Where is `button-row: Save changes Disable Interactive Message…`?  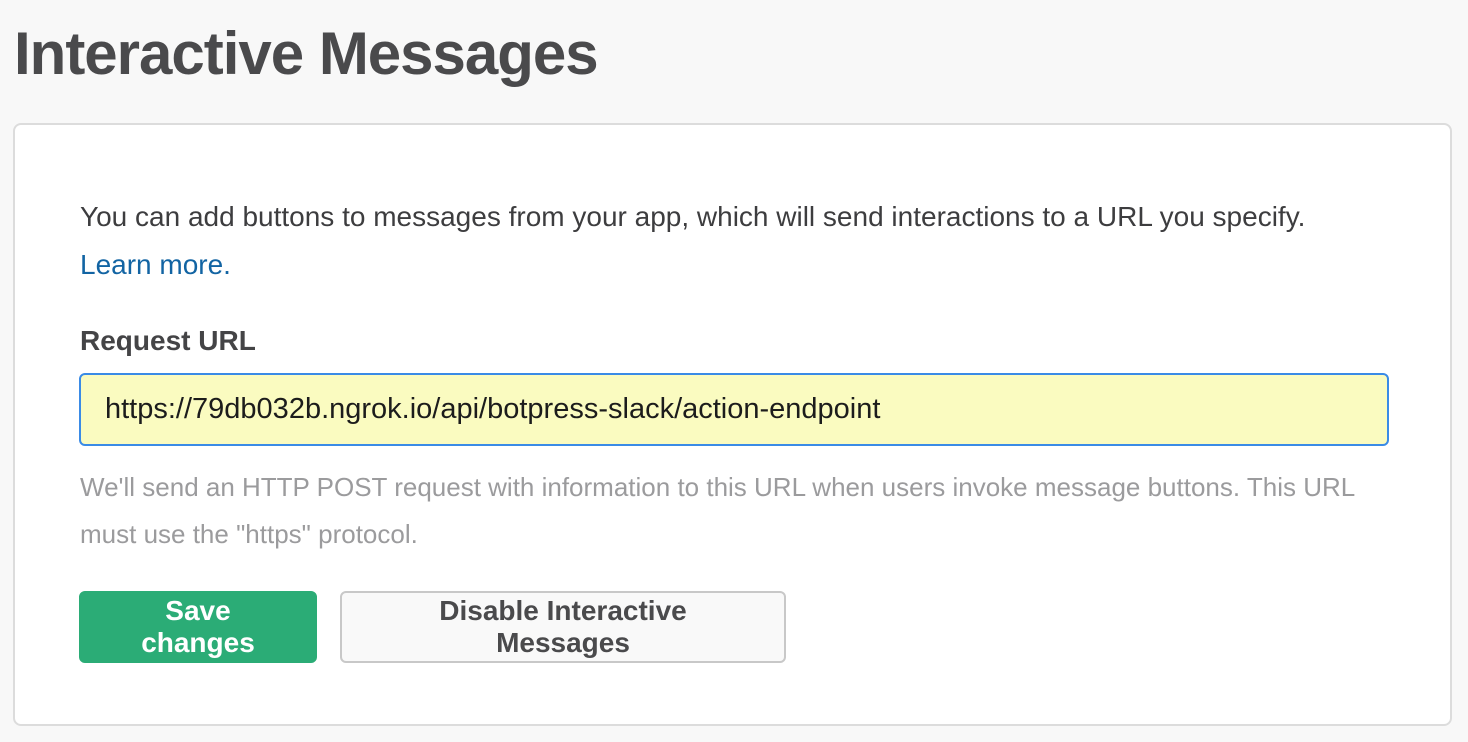
button-row: Save changes Disable Interactive Message… is located at coordinates (432, 627).